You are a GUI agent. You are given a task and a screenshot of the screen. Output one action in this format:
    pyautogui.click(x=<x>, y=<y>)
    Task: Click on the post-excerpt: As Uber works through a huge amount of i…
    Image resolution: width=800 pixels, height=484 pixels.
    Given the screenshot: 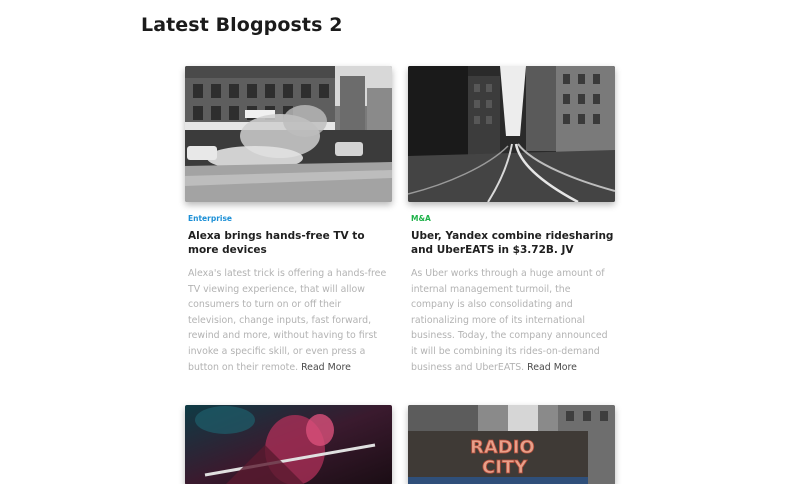 What is the action you would take?
    pyautogui.click(x=513, y=320)
    